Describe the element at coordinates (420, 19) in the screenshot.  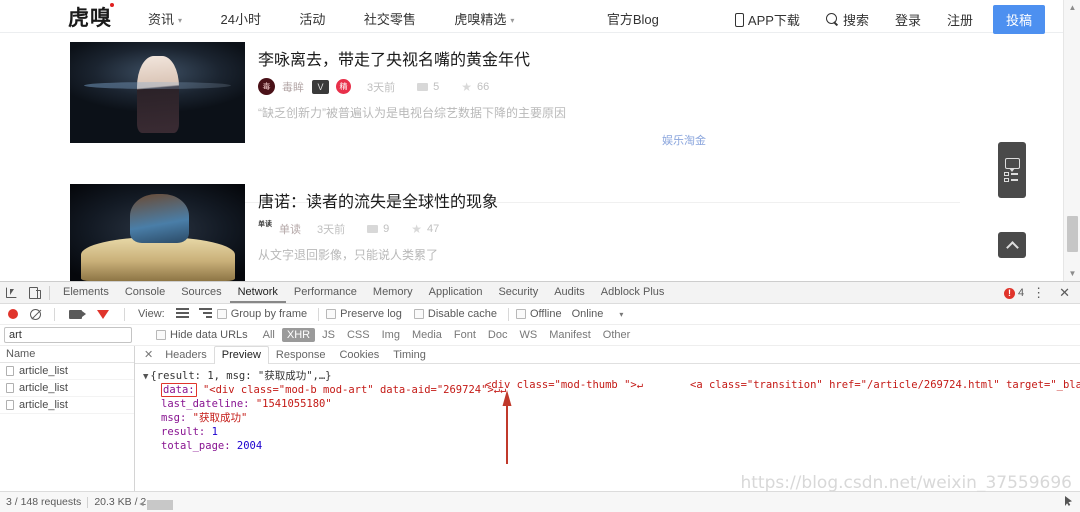
I see `main-nav: 资讯 ▾ 24小时 活动 社交零售 虎嗅精选 ▾ 官方Blog` at that location.